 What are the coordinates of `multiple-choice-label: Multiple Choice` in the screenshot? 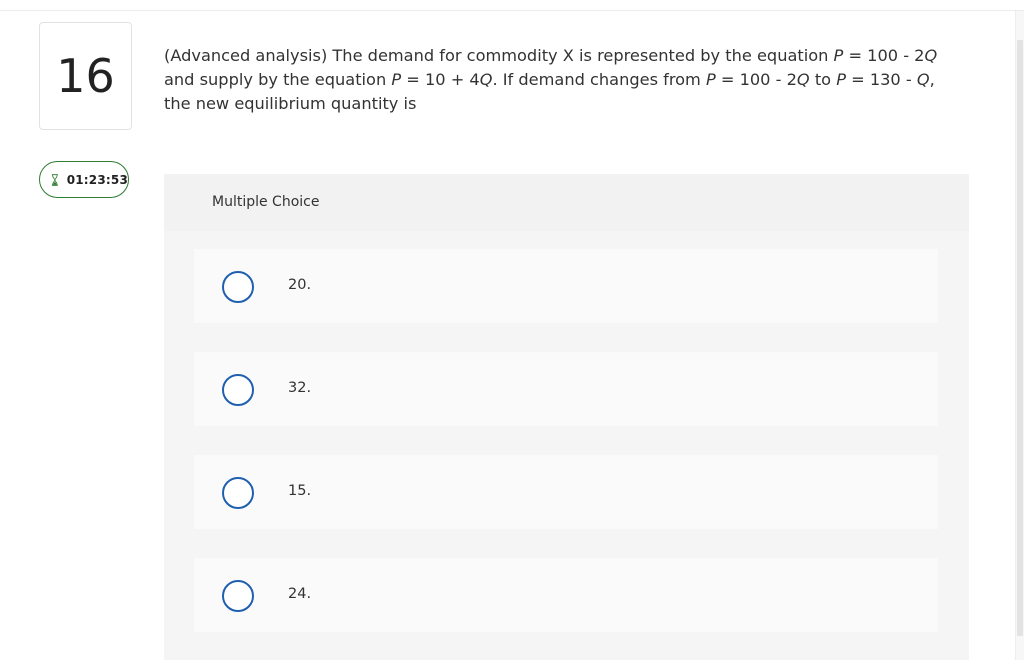 It's located at (266, 202).